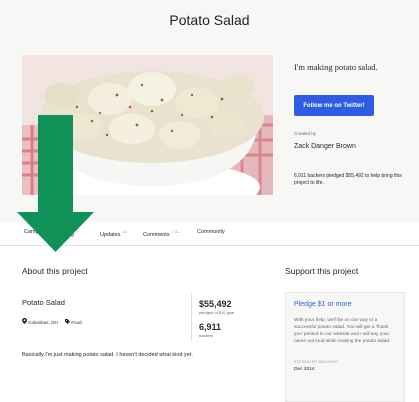 This screenshot has width=419, height=402. I want to click on tab-campaign: Campaign, so click(36, 232).